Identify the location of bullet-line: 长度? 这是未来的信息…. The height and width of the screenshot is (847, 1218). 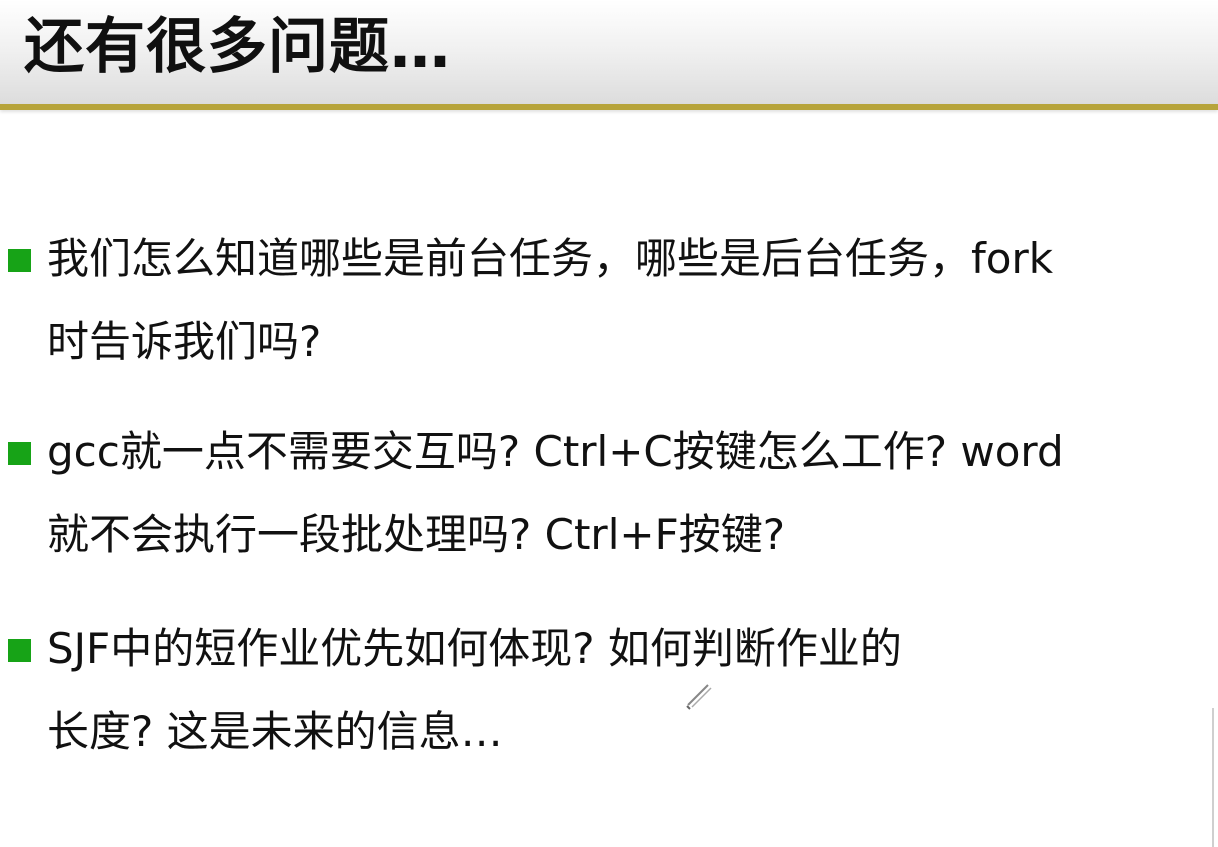
(275, 731).